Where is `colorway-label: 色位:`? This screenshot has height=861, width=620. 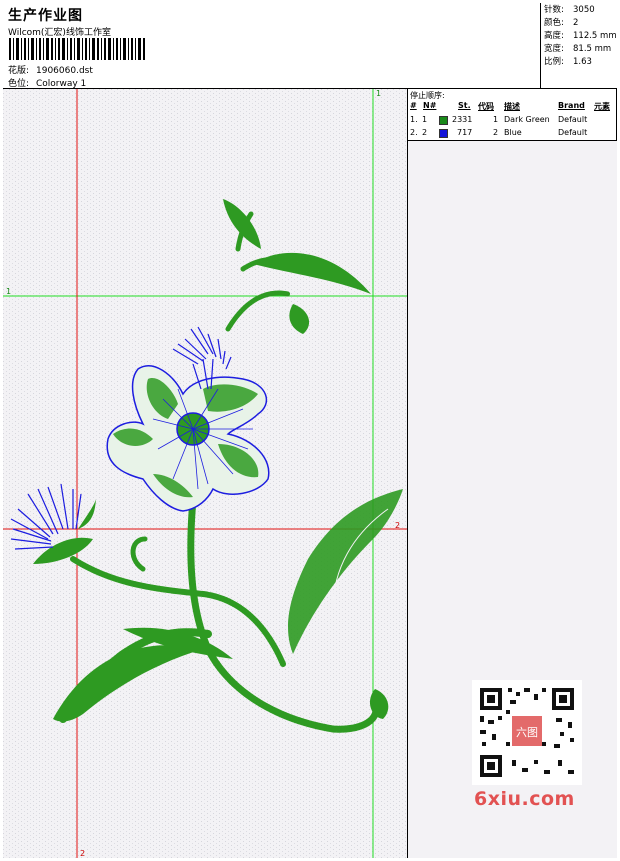 colorway-label: 色位: is located at coordinates (19, 84).